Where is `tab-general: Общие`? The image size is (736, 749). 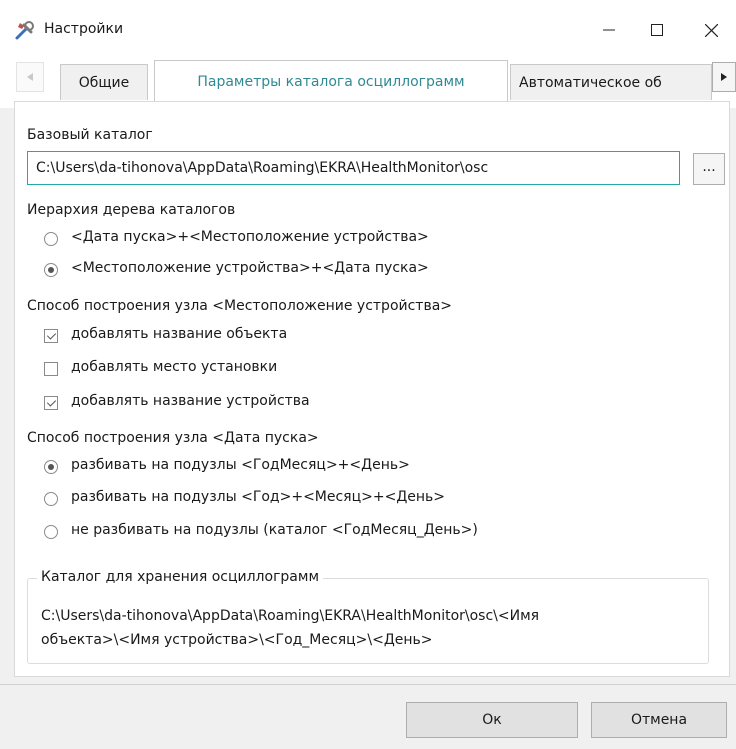 tab-general: Общие is located at coordinates (104, 82).